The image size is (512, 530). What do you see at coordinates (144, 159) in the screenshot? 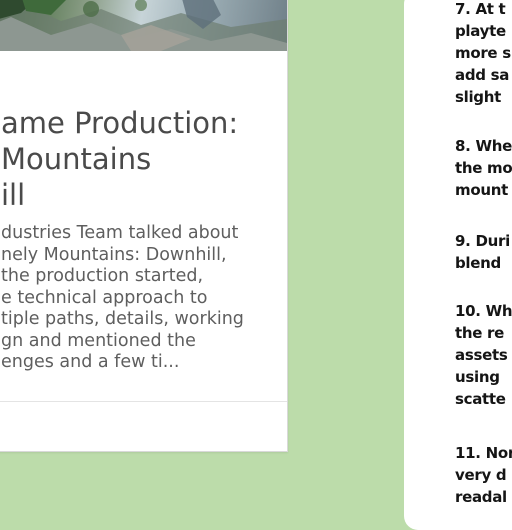
I see `article-title: ame Production: Mountains ill` at bounding box center [144, 159].